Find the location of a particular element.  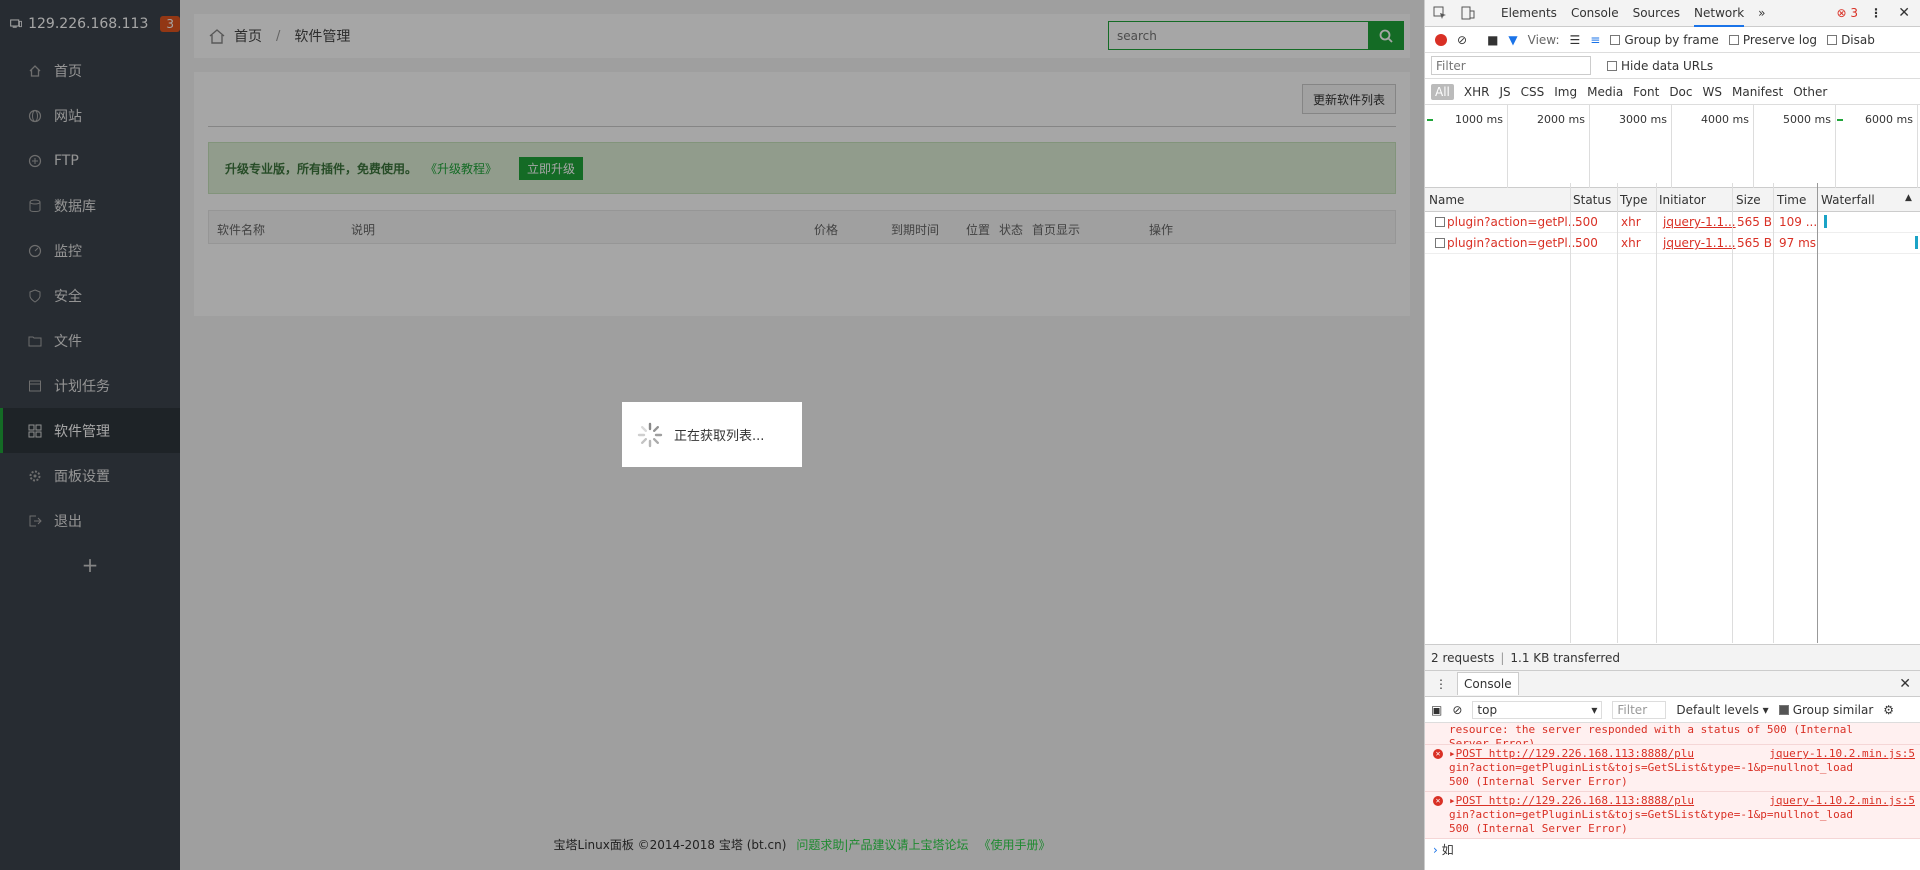

timeline-label: 6000 ms is located at coordinates (1889, 119).